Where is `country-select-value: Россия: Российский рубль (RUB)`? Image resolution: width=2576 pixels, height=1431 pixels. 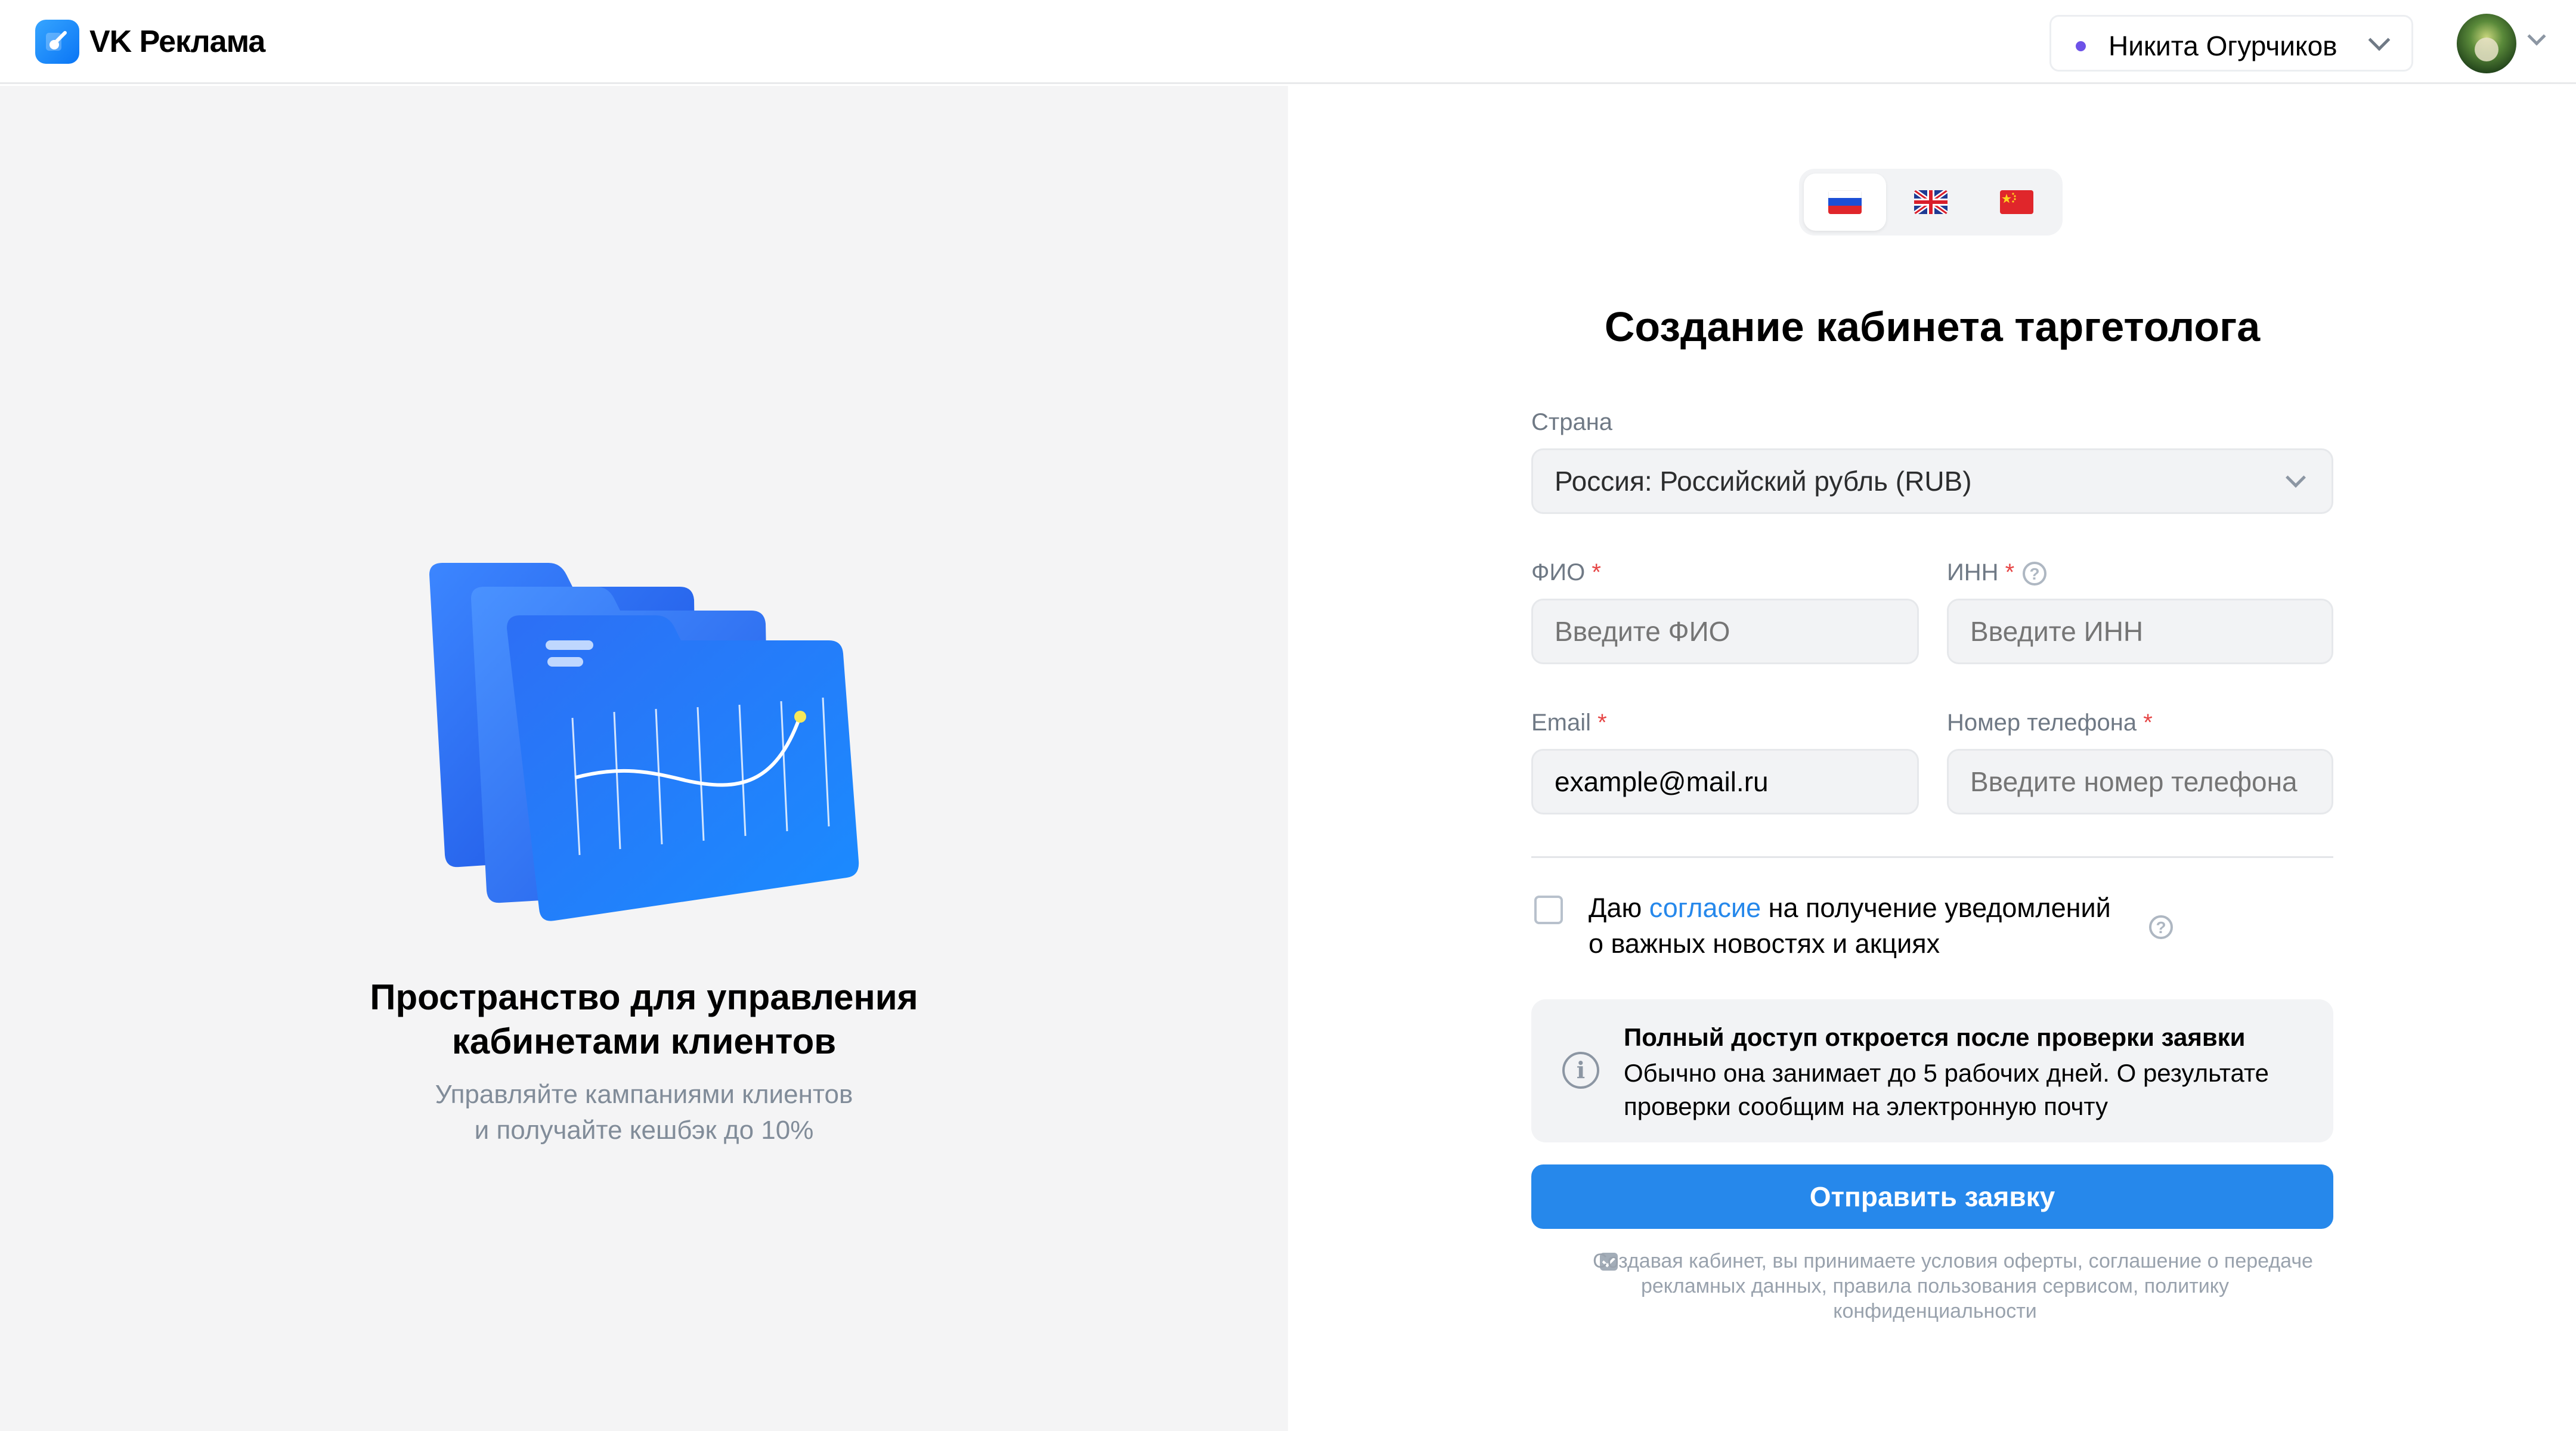
country-select-value: Россия: Российский рубль (RUB) is located at coordinates (1763, 481).